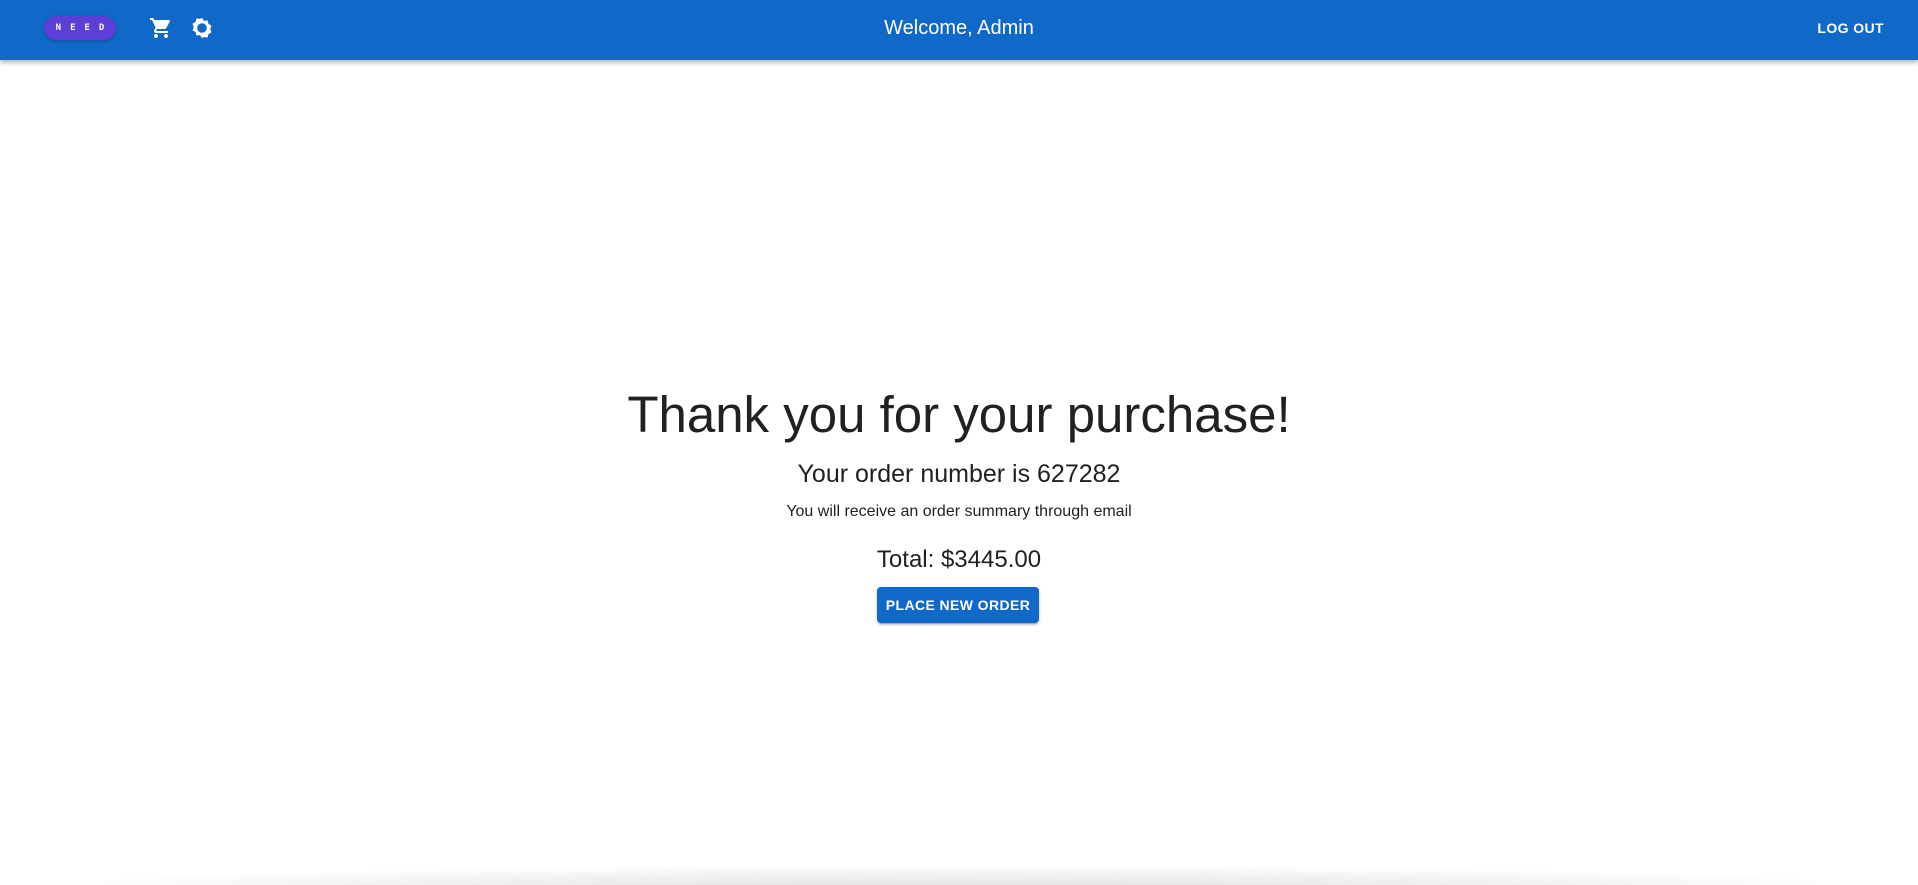 The height and width of the screenshot is (885, 1918). What do you see at coordinates (958, 605) in the screenshot?
I see `place-new-order-button: PLACE NEW ORDER` at bounding box center [958, 605].